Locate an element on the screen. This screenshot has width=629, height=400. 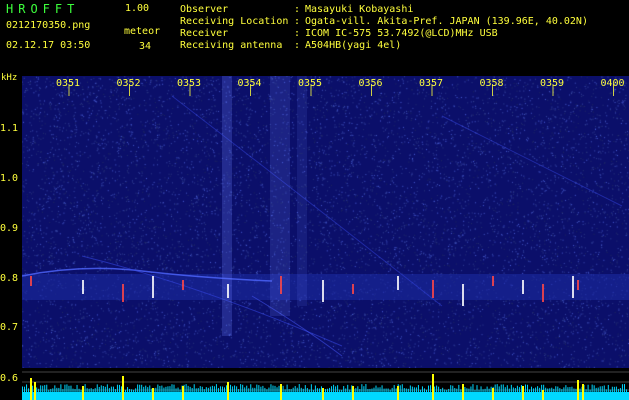
time-tick: 0356 is located at coordinates (370, 83).